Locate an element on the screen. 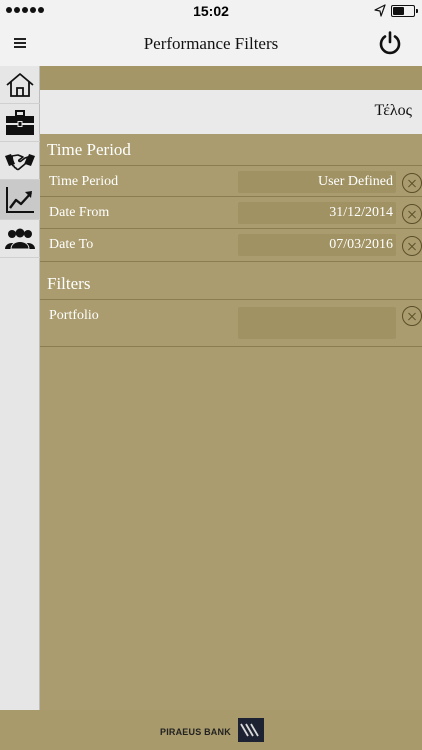  status-time: 15:02 is located at coordinates (211, 11).